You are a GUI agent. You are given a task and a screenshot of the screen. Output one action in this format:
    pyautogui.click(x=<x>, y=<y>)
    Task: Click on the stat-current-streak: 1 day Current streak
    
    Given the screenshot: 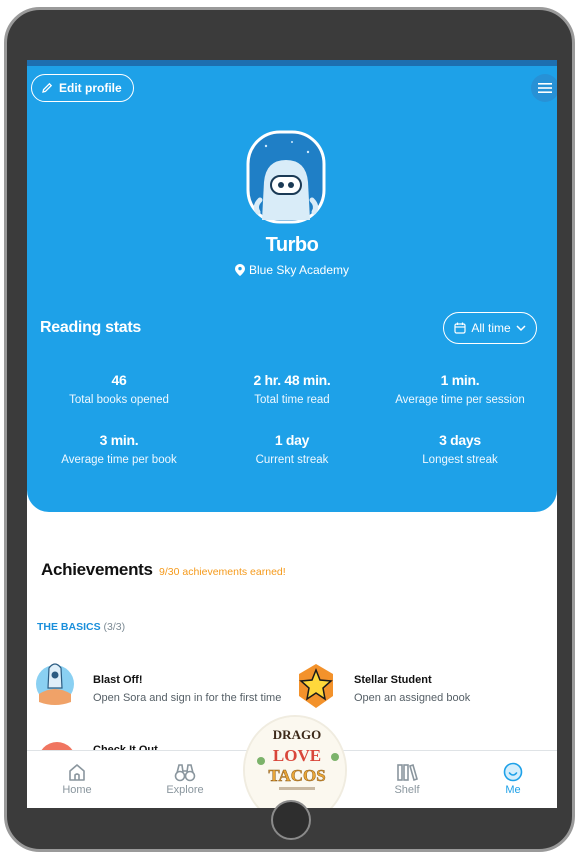 What is the action you would take?
    pyautogui.click(x=292, y=449)
    